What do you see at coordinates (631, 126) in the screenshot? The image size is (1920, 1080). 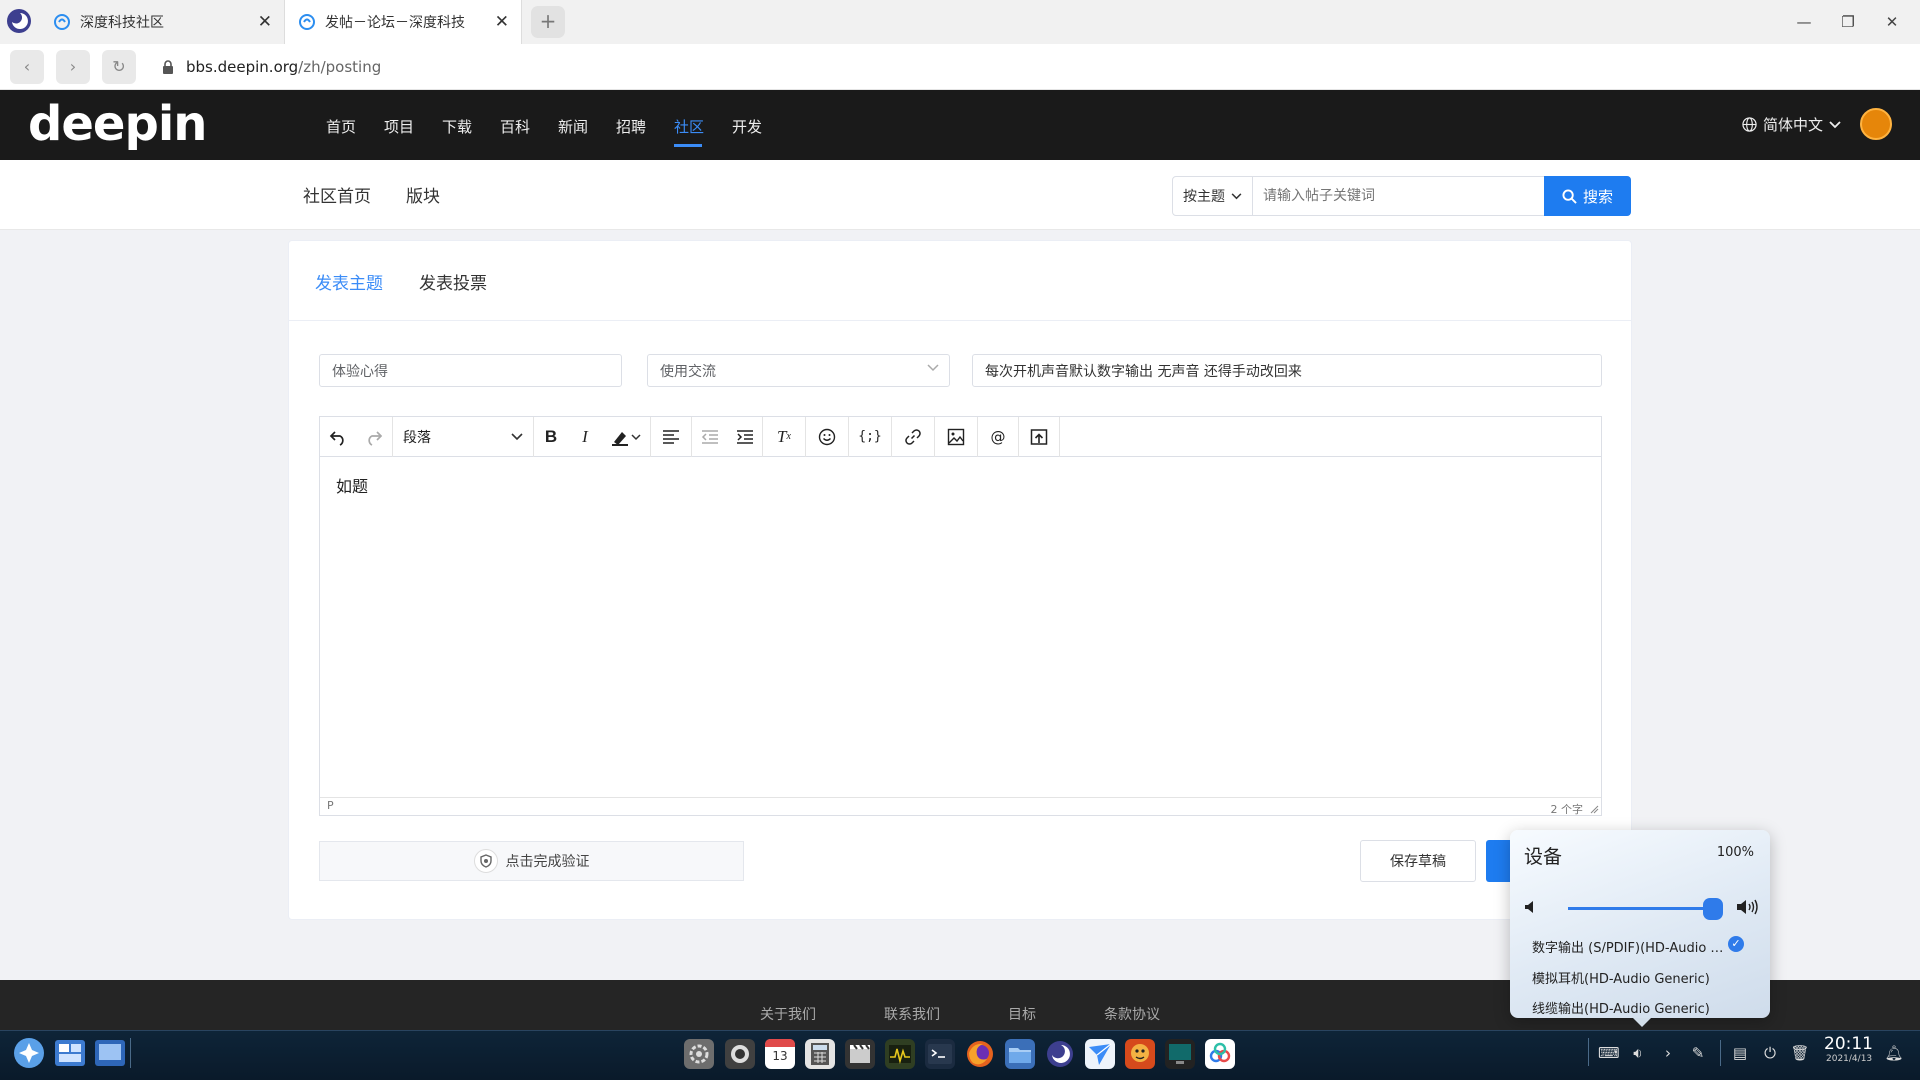 I see `nav-jobs: 招聘` at bounding box center [631, 126].